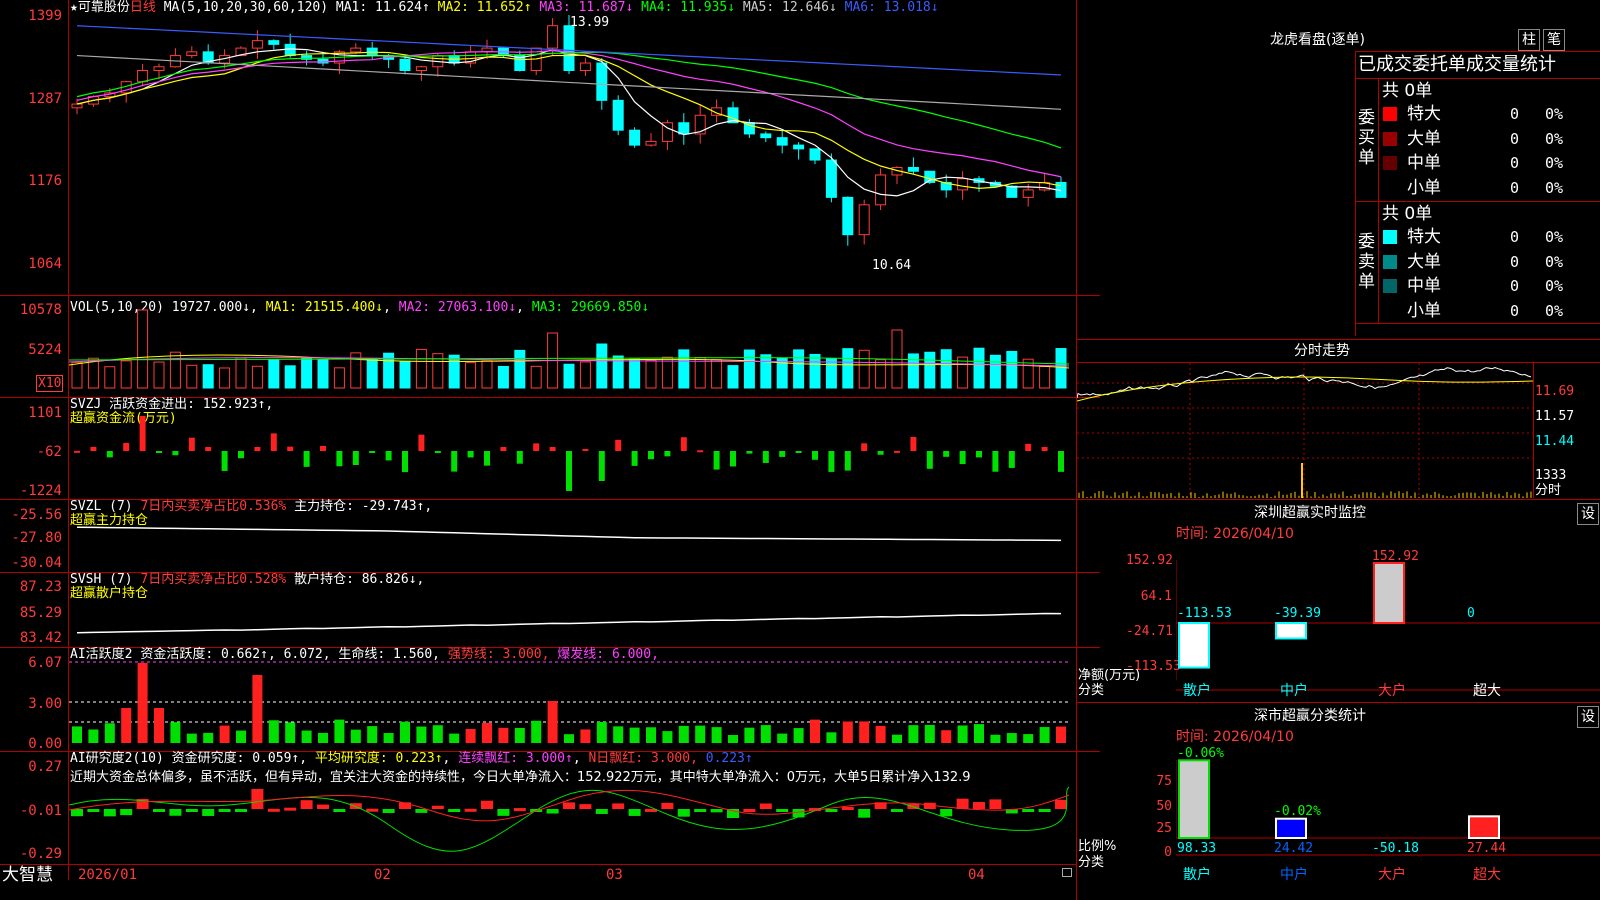  I want to click on fund-flow-chart, so click(572, 448).